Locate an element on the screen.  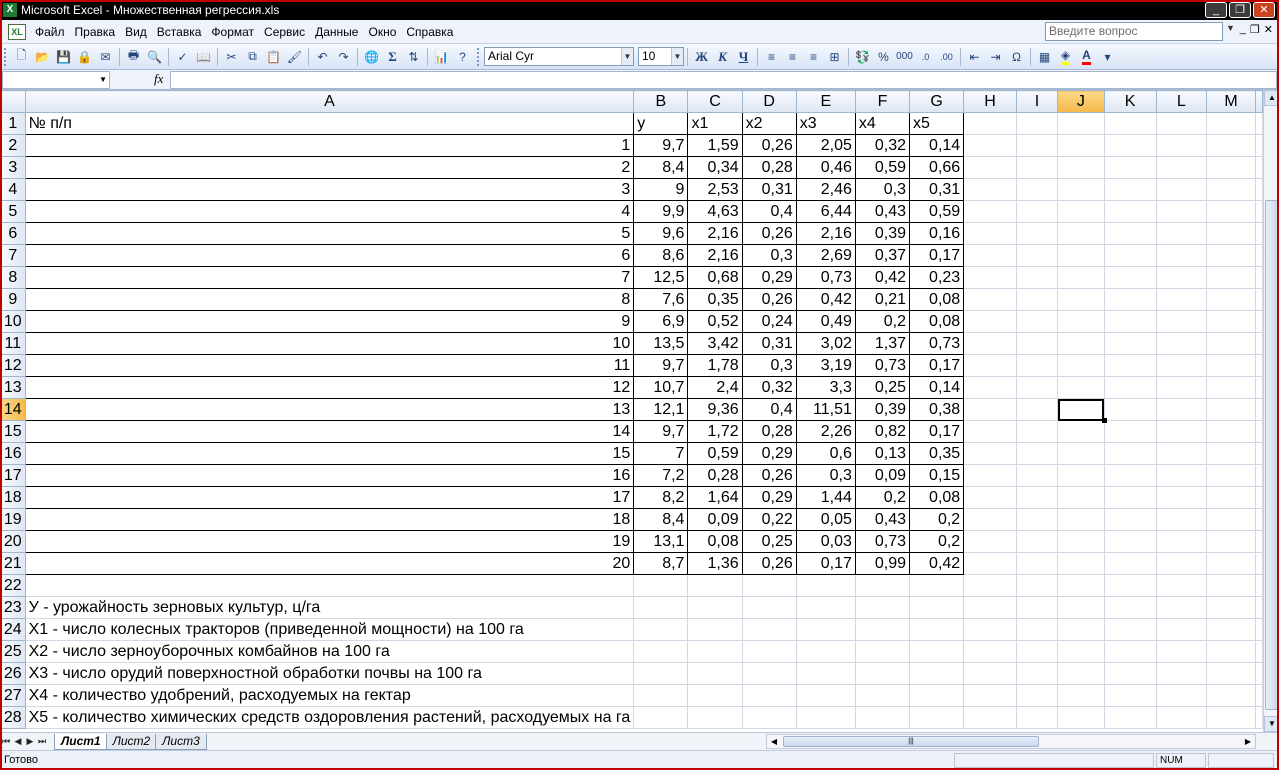
bold-button: Ж is located at coordinates (701, 56).